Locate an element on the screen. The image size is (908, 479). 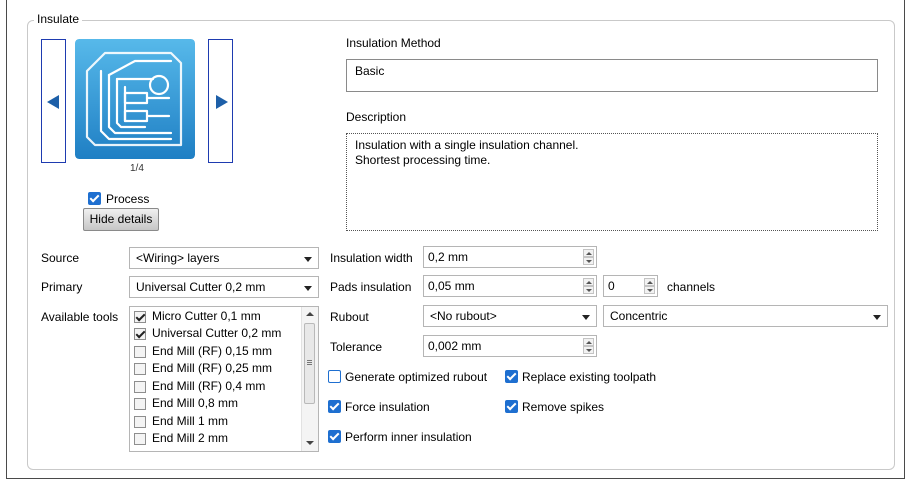
insulation-method-preview is located at coordinates (135, 99).